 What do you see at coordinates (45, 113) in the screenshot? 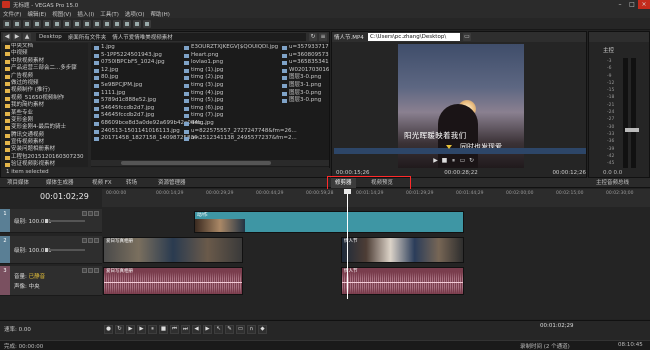
I see `folder-tree-item: 某些专业` at bounding box center [45, 113].